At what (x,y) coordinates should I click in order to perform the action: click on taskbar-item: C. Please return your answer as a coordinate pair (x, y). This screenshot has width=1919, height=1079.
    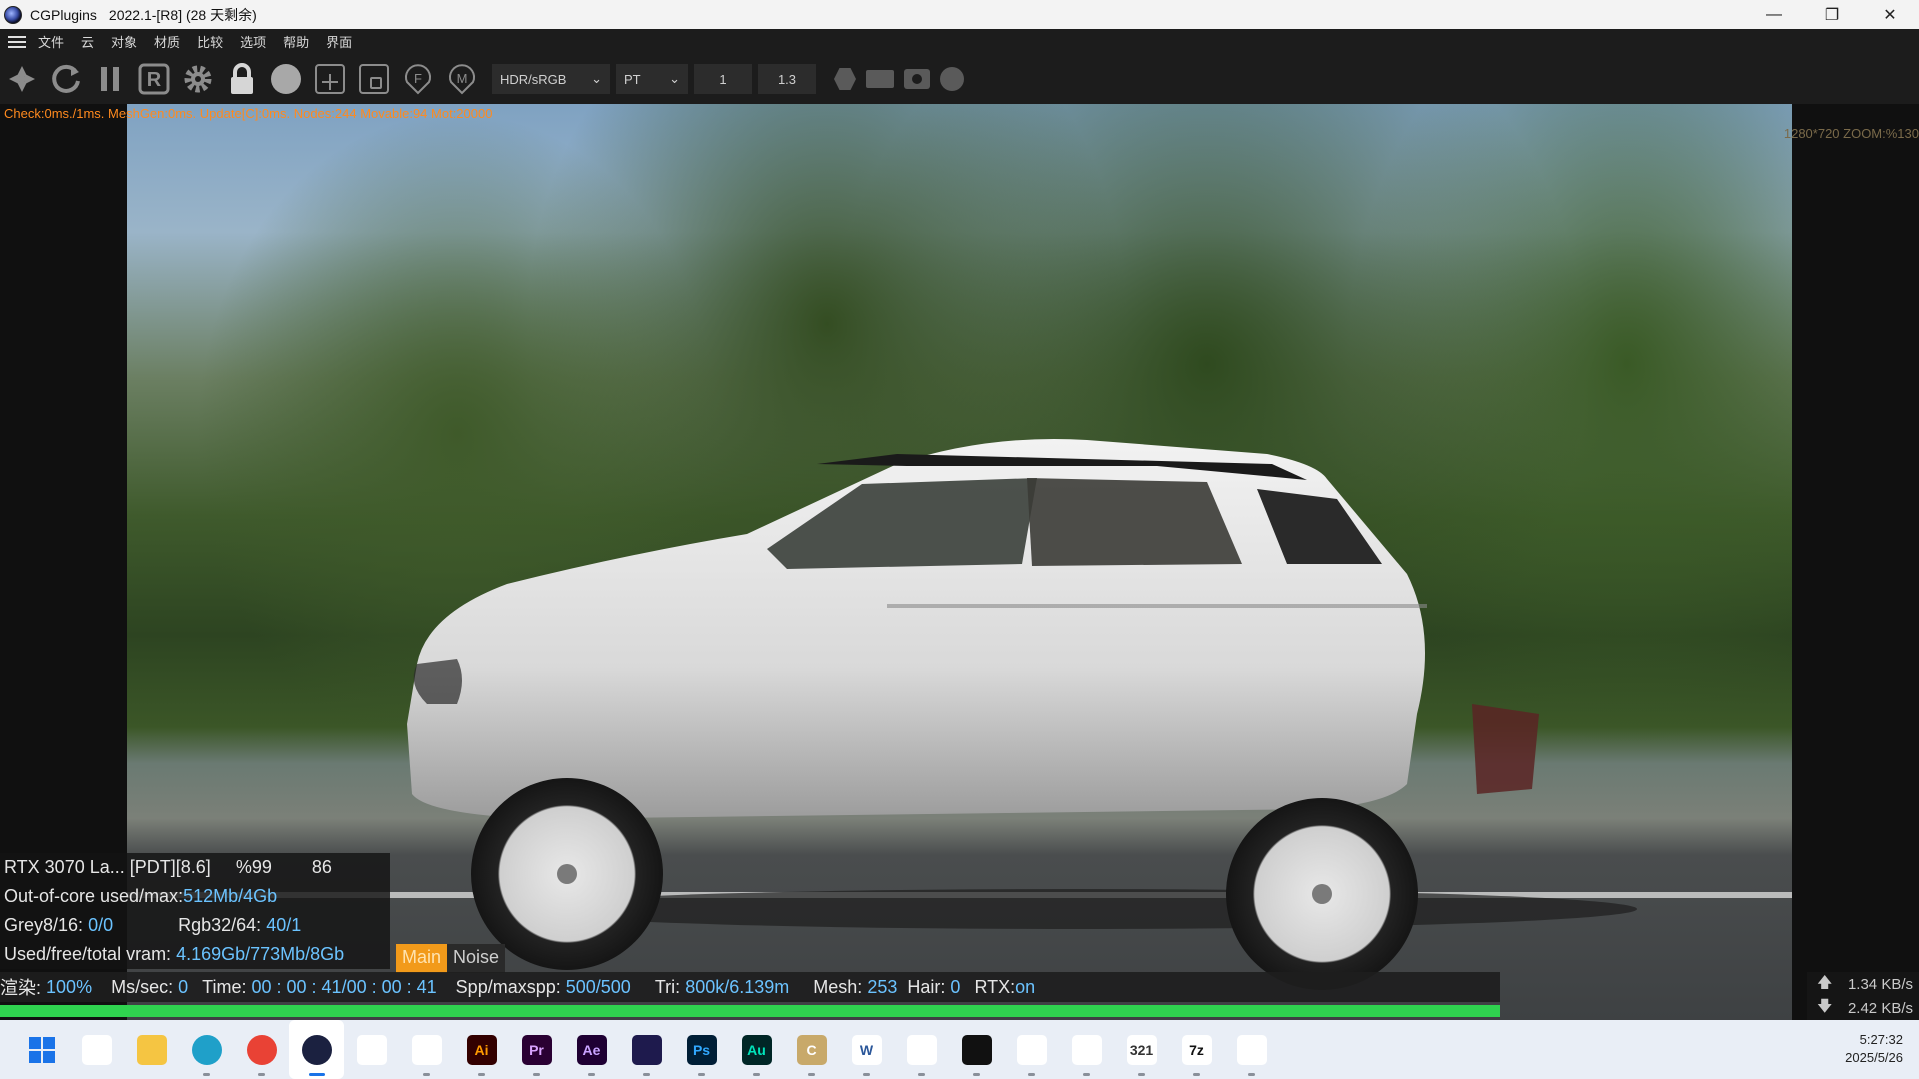
    Looking at the image, I should click on (811, 1049).